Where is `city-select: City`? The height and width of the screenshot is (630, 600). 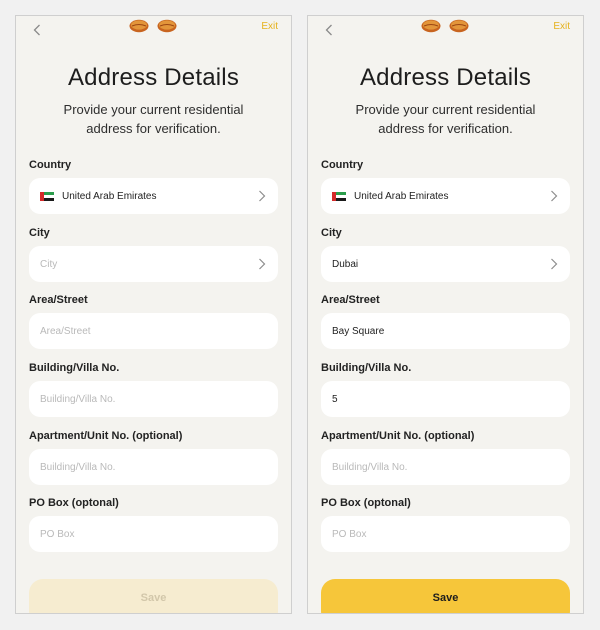
city-select: City is located at coordinates (153, 264).